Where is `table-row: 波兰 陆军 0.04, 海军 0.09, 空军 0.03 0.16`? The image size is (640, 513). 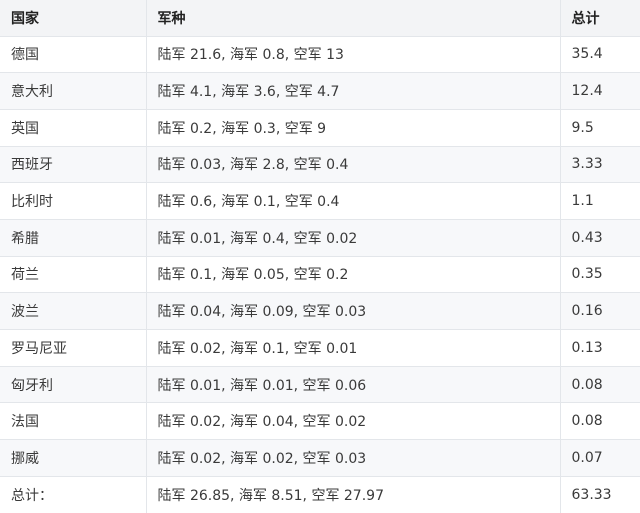
table-row: 波兰 陆军 0.04, 海军 0.09, 空军 0.03 0.16 is located at coordinates (320, 311).